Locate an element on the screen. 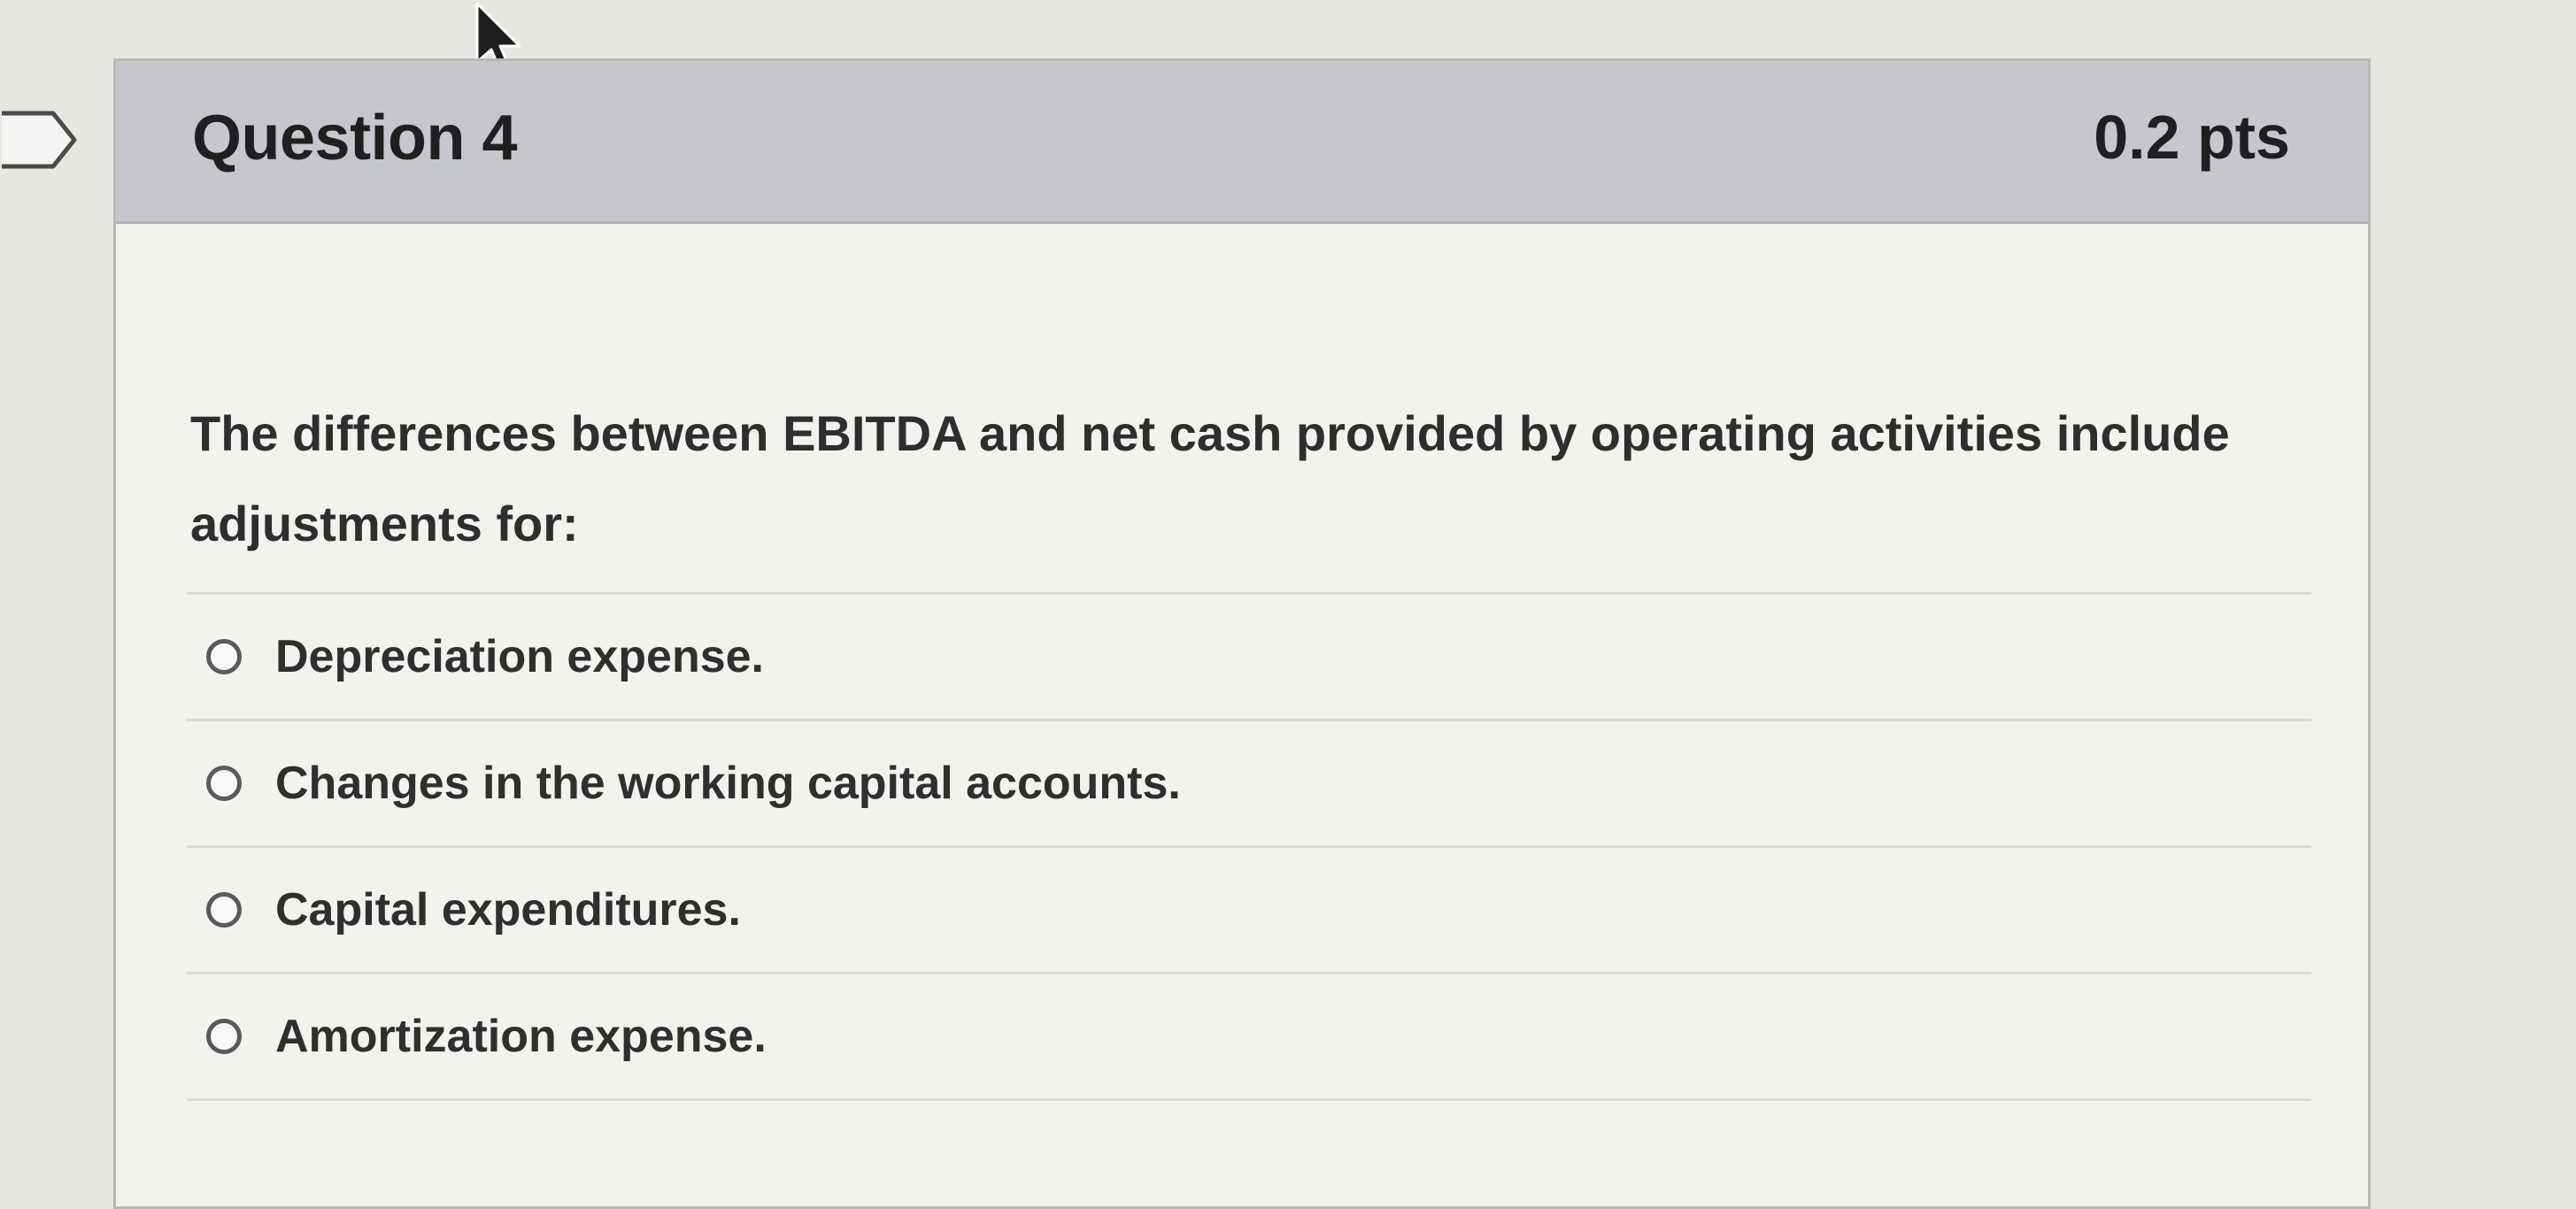  answer-option: Amortization expense. is located at coordinates (1249, 1037).